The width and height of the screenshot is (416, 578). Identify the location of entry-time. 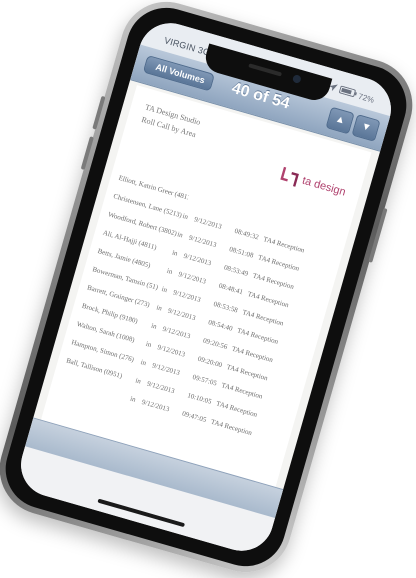
(254, 216).